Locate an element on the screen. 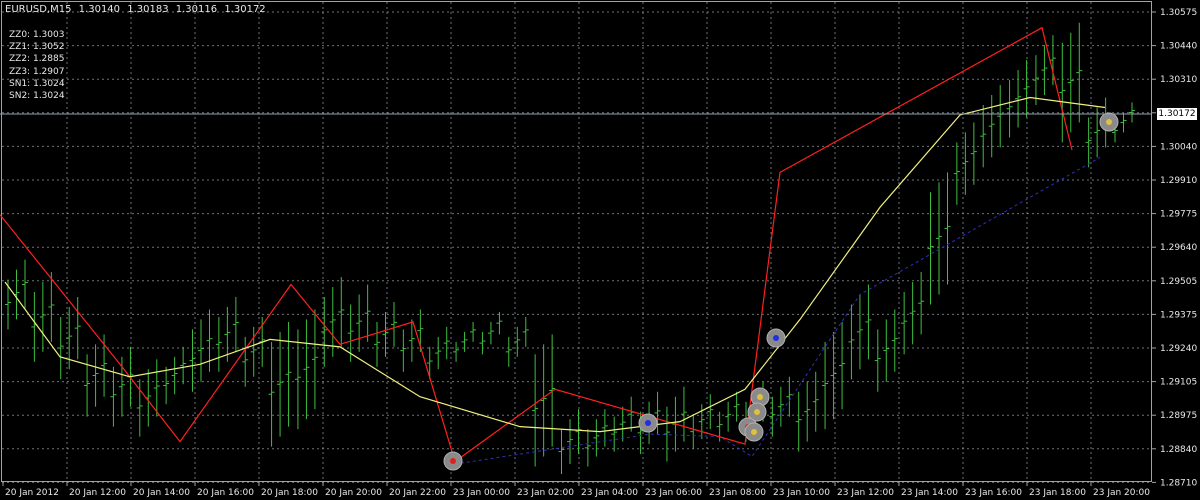 The image size is (1200, 500). indicator-label: ZZ0: is located at coordinates (20, 35).